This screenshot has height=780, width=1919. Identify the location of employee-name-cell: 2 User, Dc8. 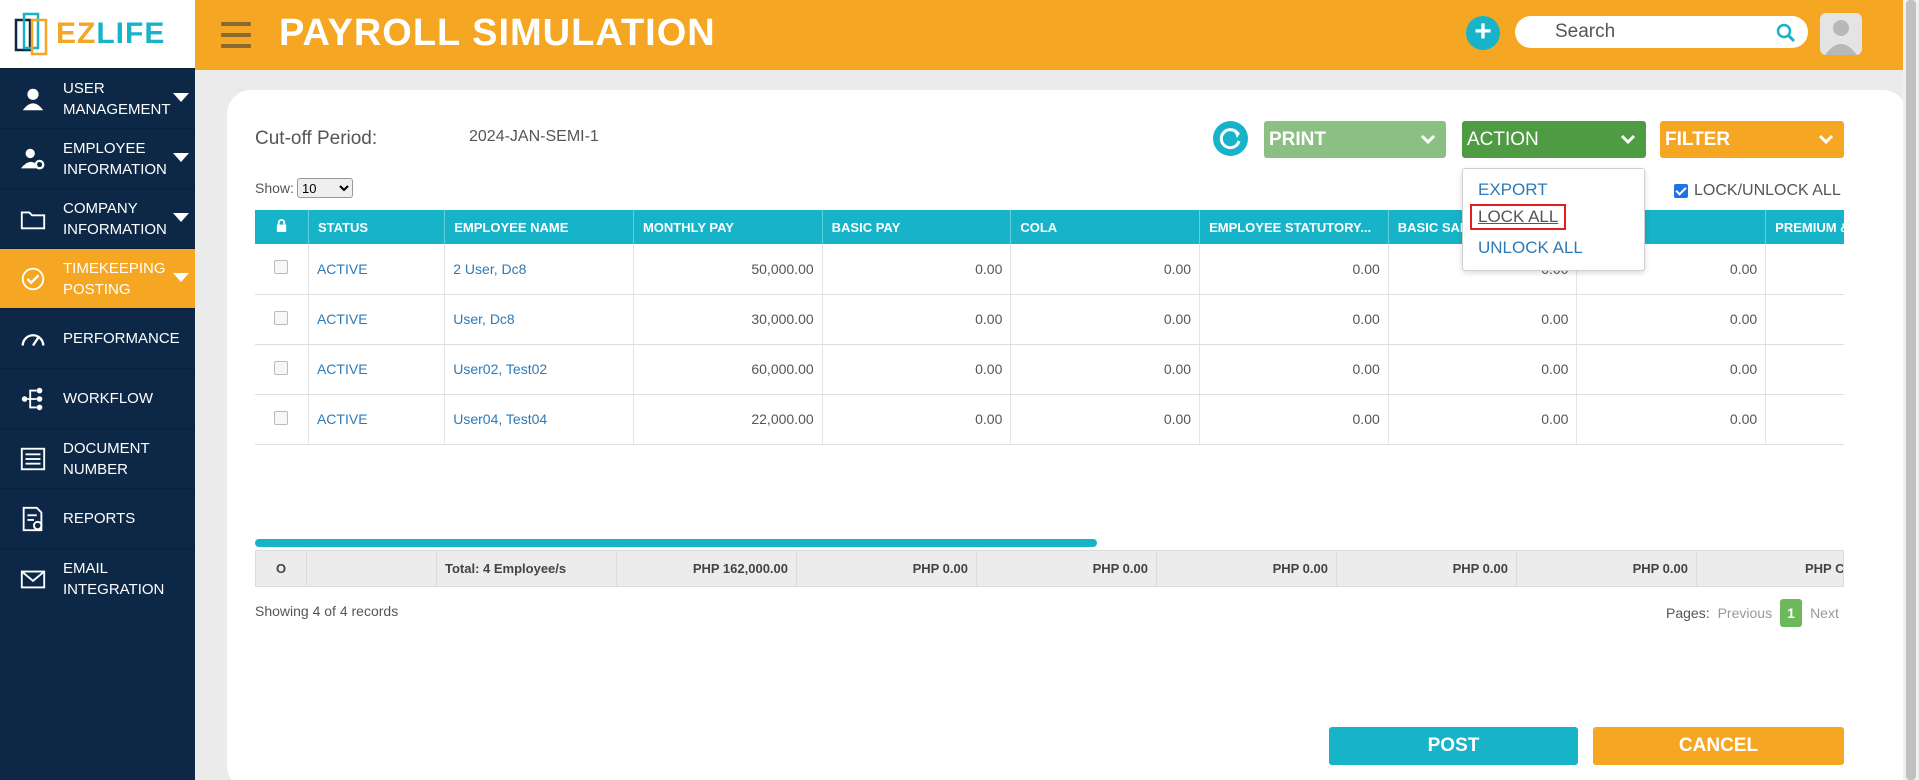
(539, 269).